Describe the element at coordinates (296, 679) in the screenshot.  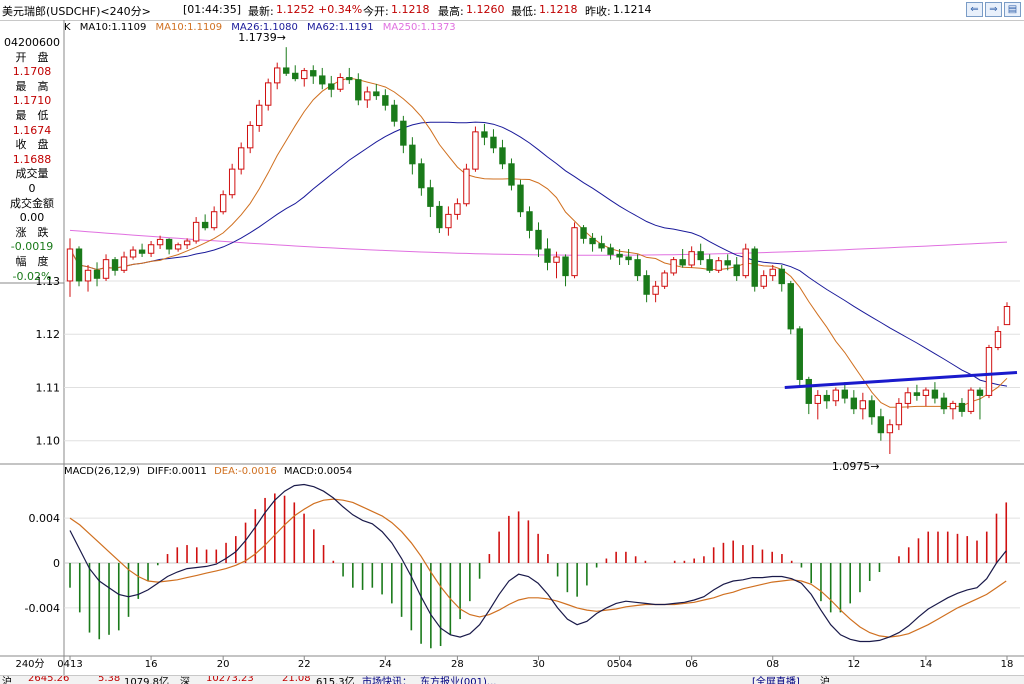
I see `ticker-sz-change: 21.08` at that location.